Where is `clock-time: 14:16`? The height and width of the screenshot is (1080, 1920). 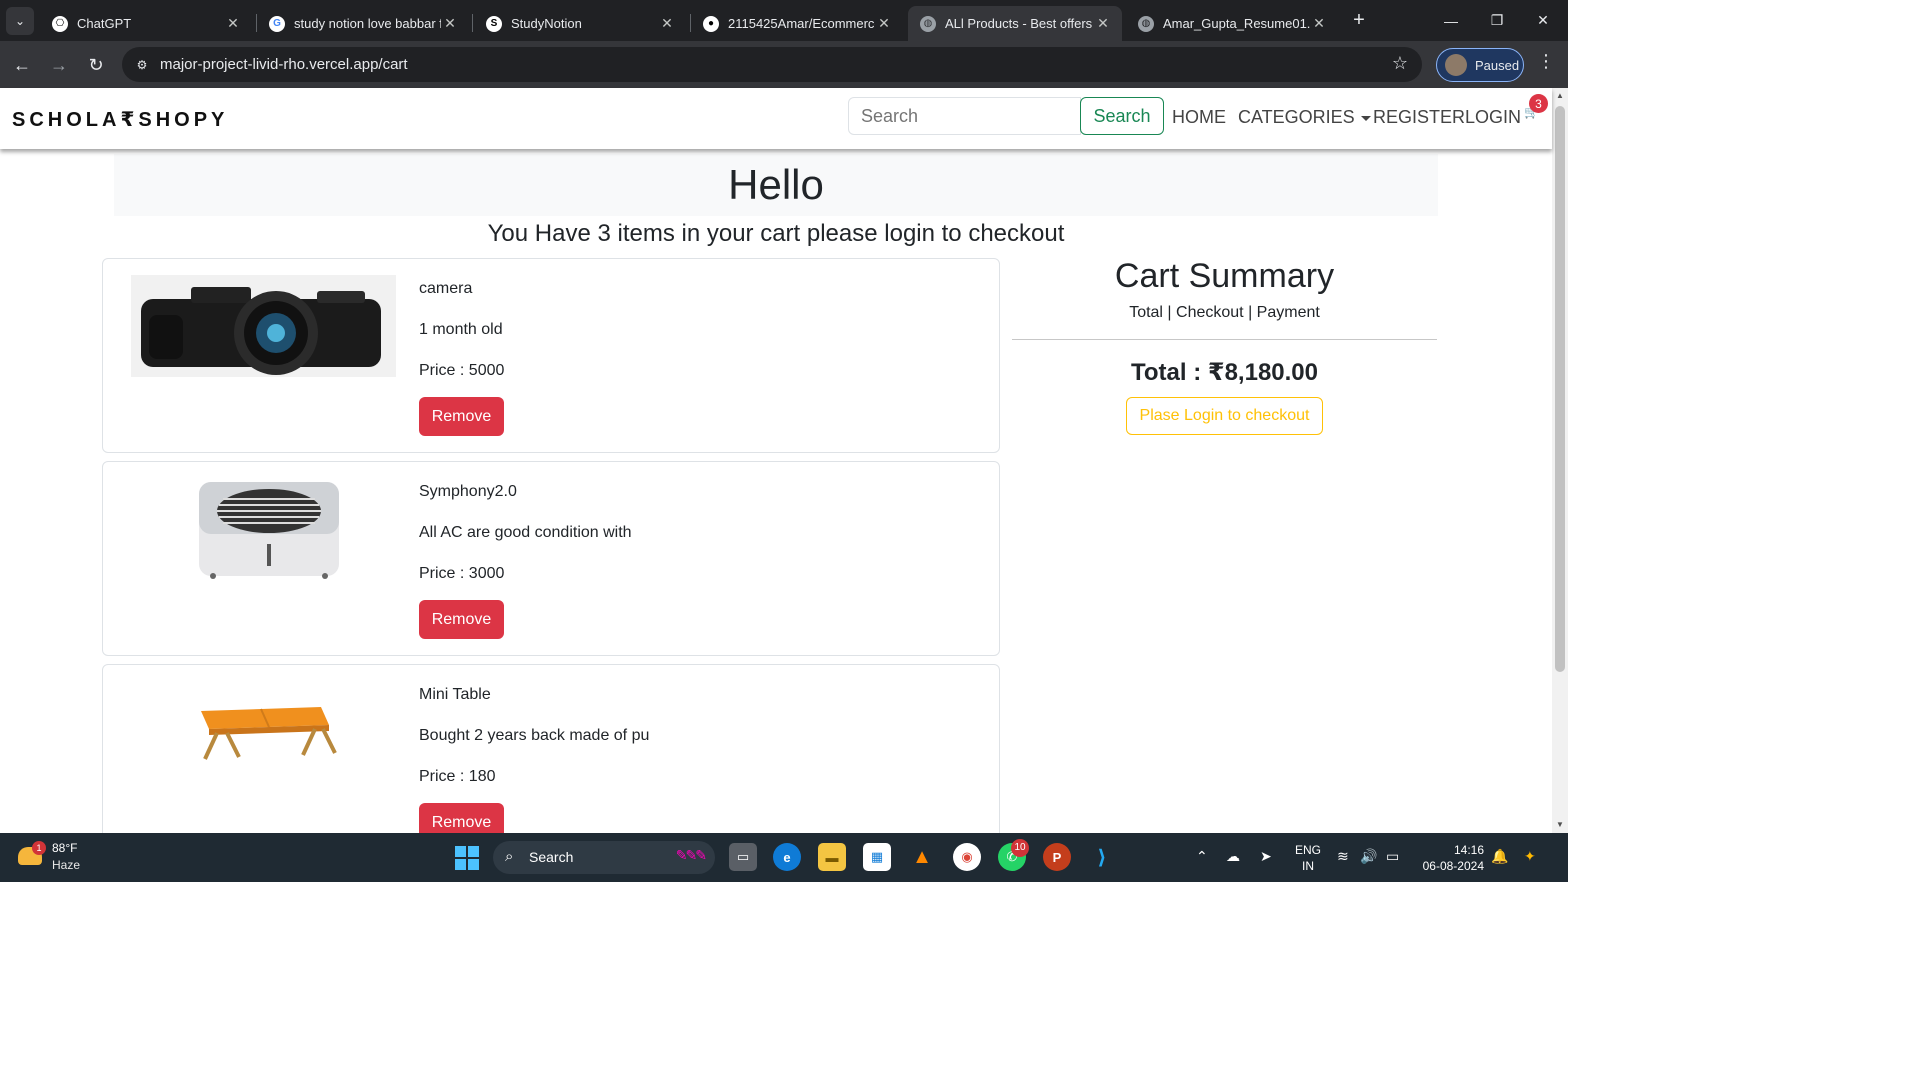
clock-time: 14:16 is located at coordinates (1468, 850).